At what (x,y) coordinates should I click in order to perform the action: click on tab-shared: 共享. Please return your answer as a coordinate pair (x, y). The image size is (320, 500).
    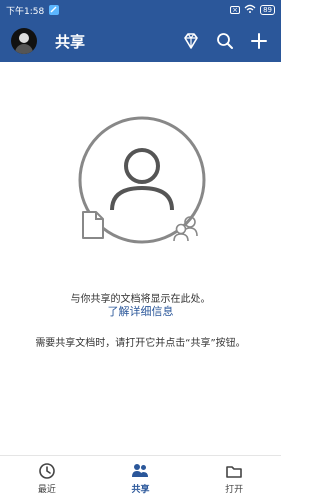
    Looking at the image, I should click on (141, 478).